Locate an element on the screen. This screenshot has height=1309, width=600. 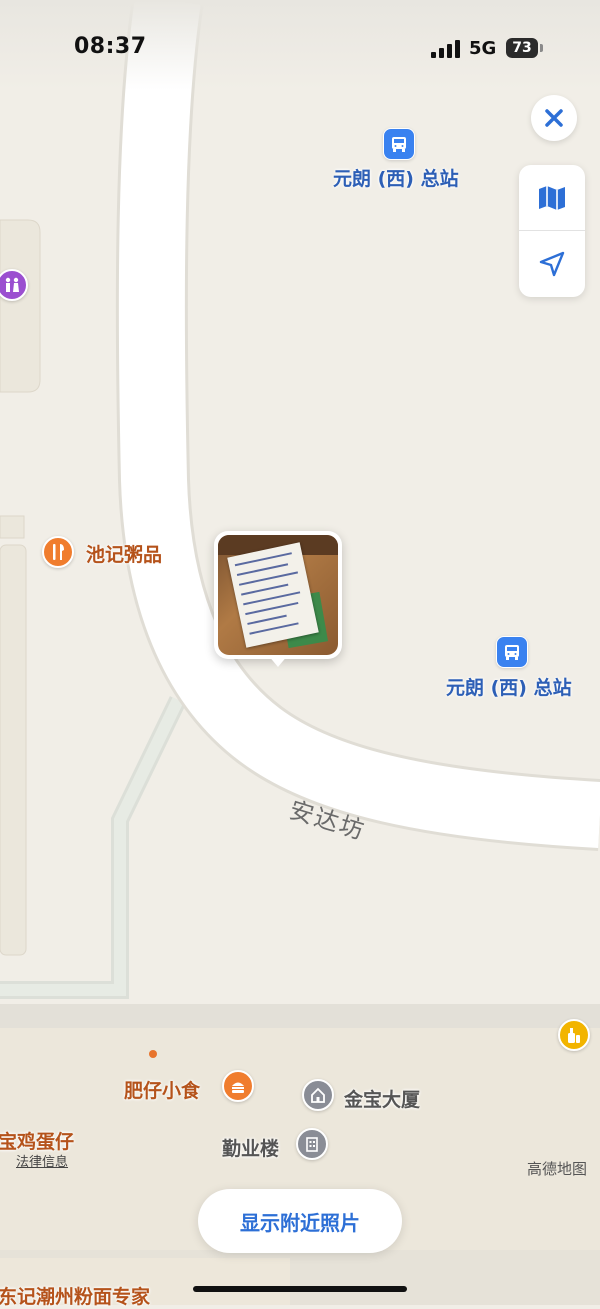
shop-icon is located at coordinates (574, 1035).